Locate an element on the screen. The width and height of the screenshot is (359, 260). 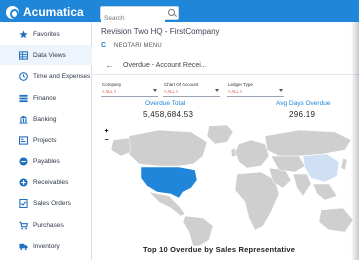
sidebar-item-finance: Finance is located at coordinates (46, 98).